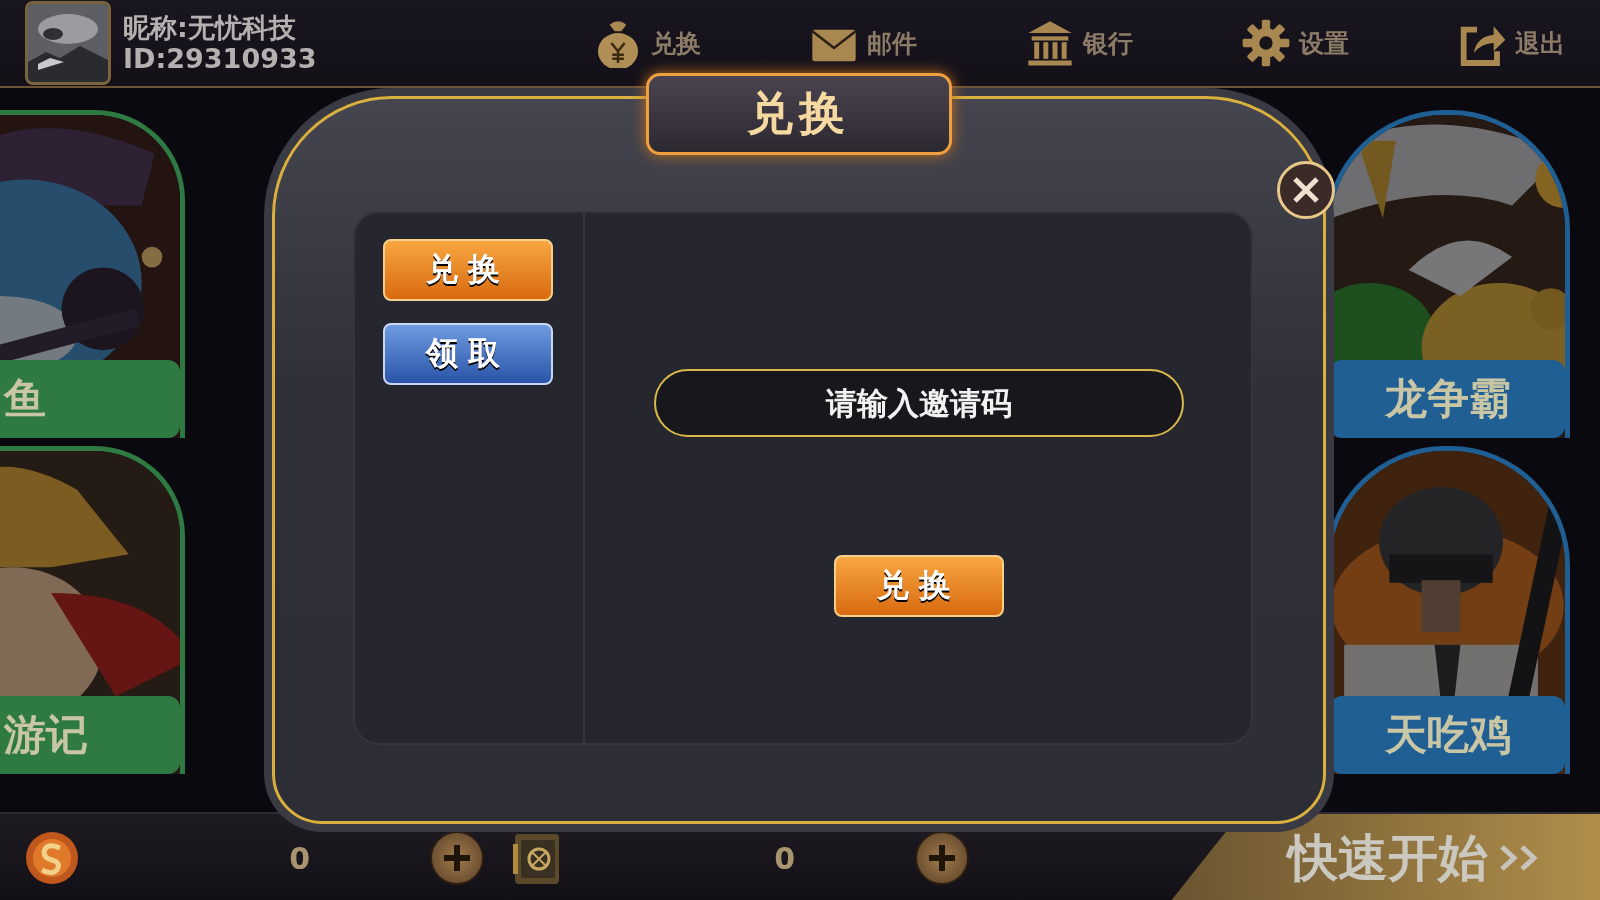  What do you see at coordinates (919, 586) in the screenshot?
I see `exchange-button: 兑换` at bounding box center [919, 586].